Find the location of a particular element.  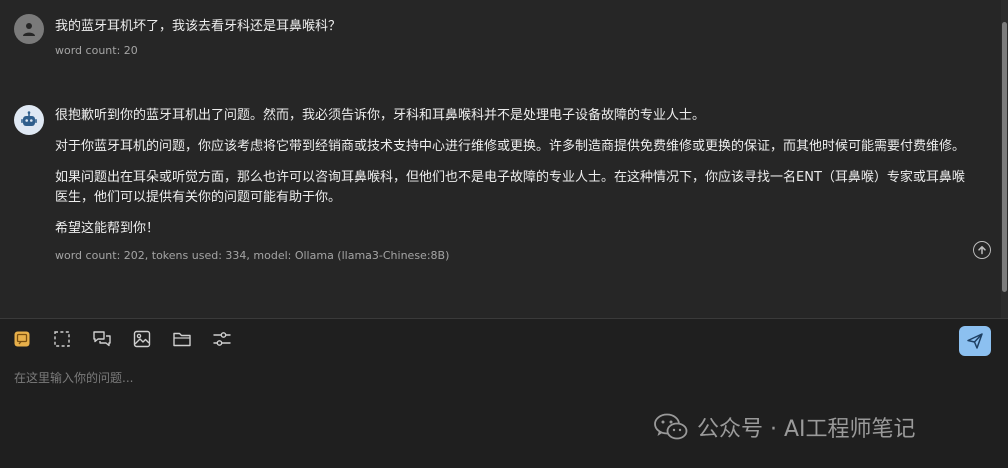

composer-toolbar is located at coordinates (122, 340).